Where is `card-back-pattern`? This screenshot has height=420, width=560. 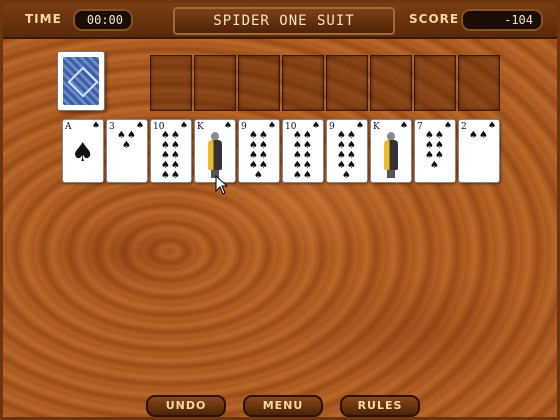
card-back-pattern is located at coordinates (81, 81).